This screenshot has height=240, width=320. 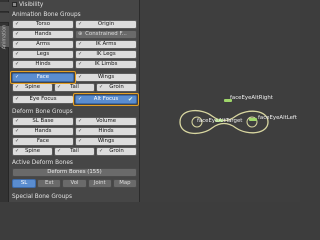 What do you see at coordinates (74, 151) in the screenshot?
I see `toggle-deform-tail: ✓ Tail` at bounding box center [74, 151].